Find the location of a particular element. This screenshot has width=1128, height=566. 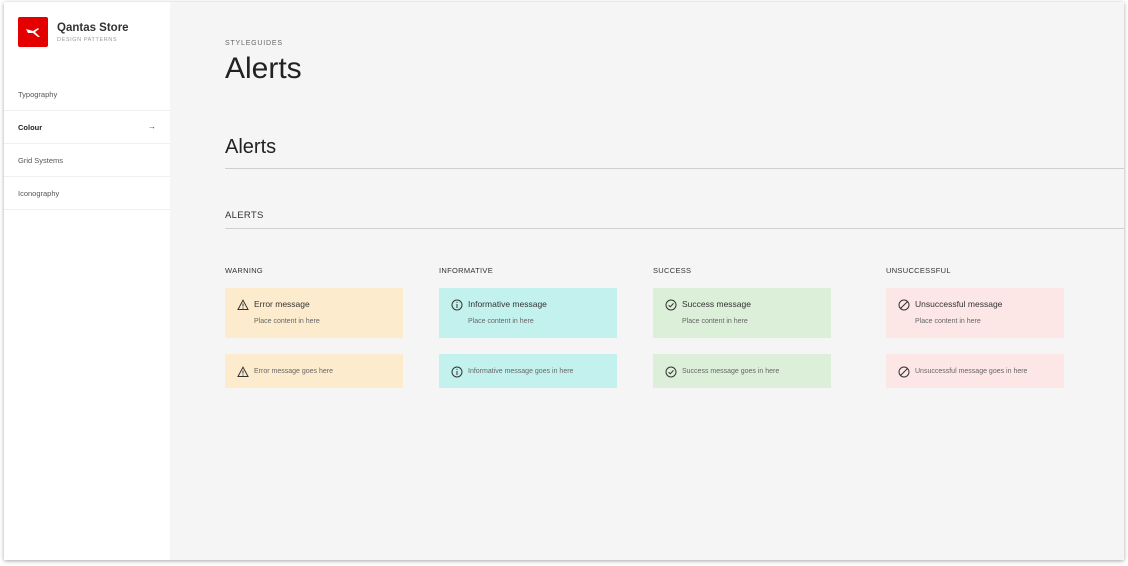

success-alert-compact: Success message goes in here is located at coordinates (742, 371).